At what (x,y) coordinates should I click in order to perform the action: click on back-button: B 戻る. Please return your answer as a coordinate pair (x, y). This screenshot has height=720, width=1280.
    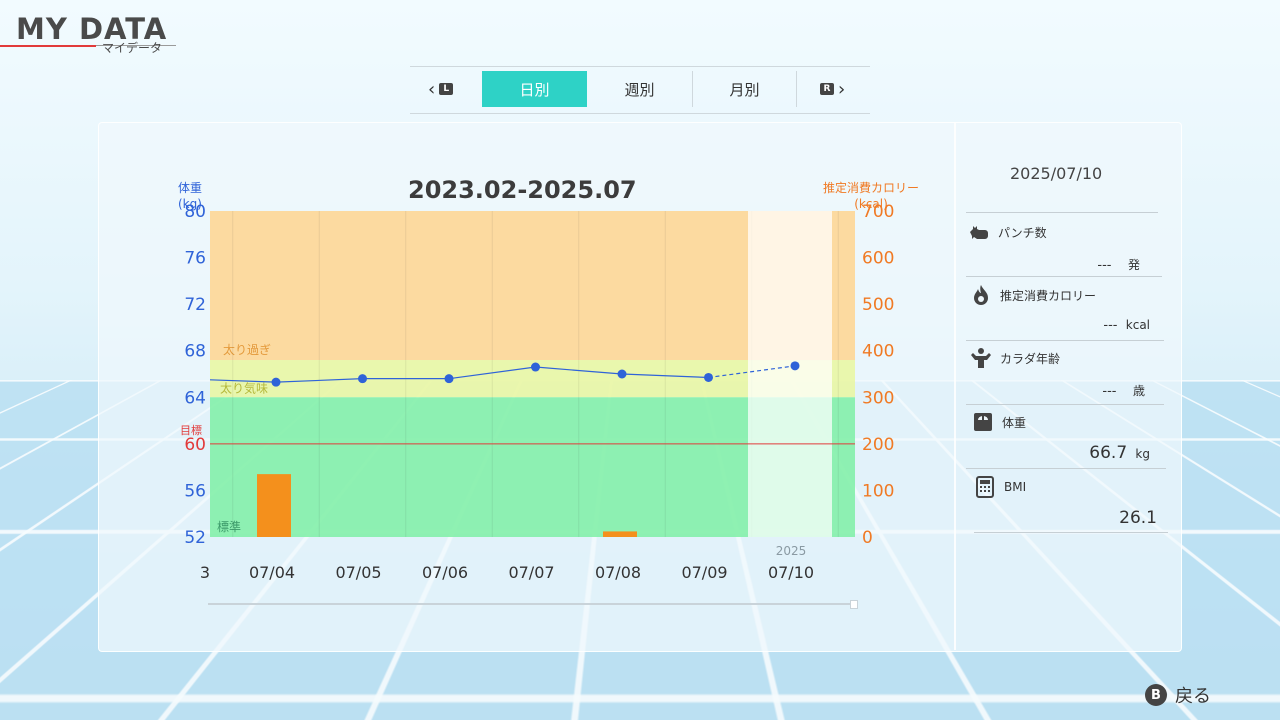
    Looking at the image, I should click on (1178, 695).